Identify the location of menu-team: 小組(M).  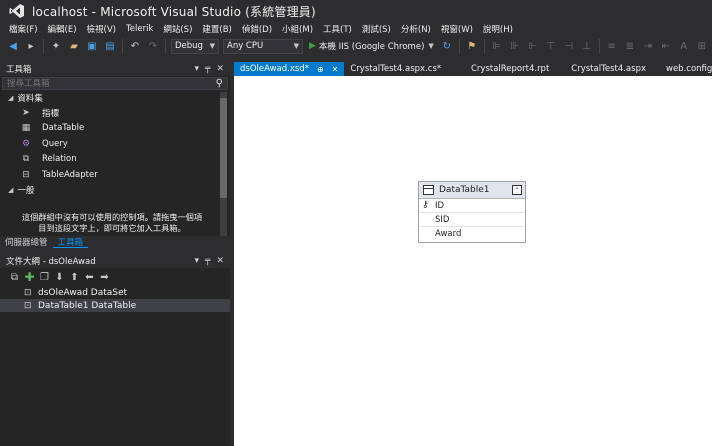
(297, 29).